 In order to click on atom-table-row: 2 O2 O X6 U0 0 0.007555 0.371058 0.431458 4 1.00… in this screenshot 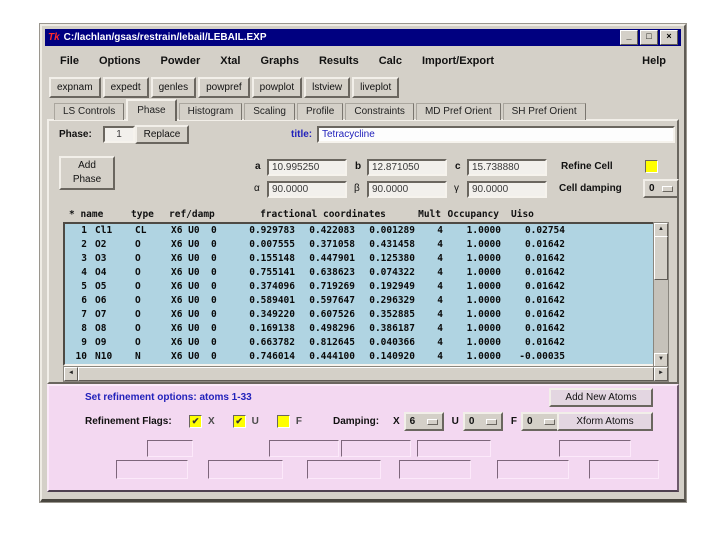, I will do `click(359, 245)`.